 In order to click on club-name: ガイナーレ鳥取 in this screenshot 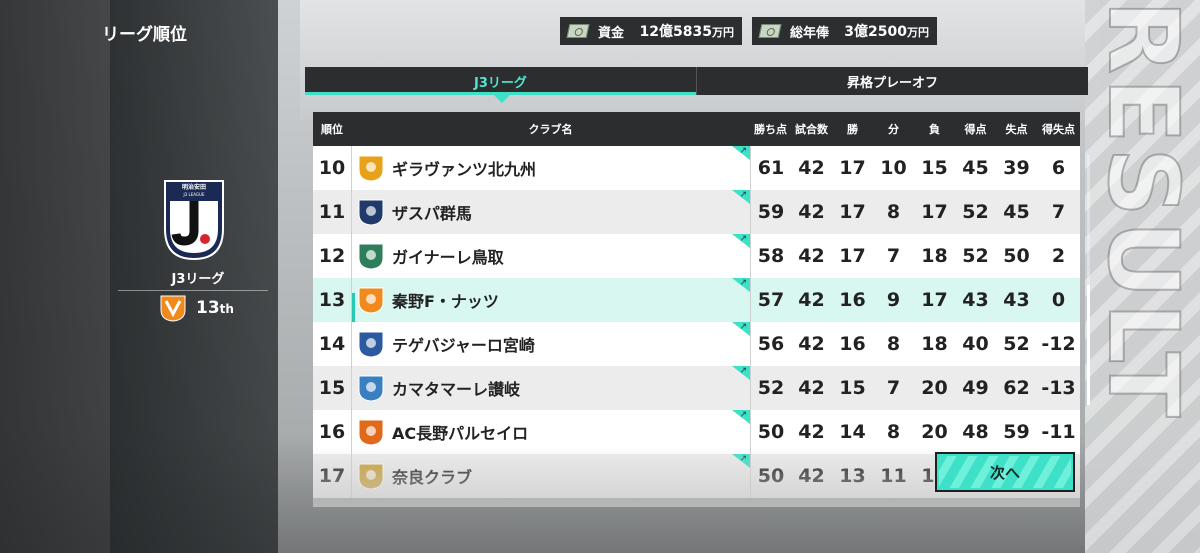, I will do `click(448, 257)`.